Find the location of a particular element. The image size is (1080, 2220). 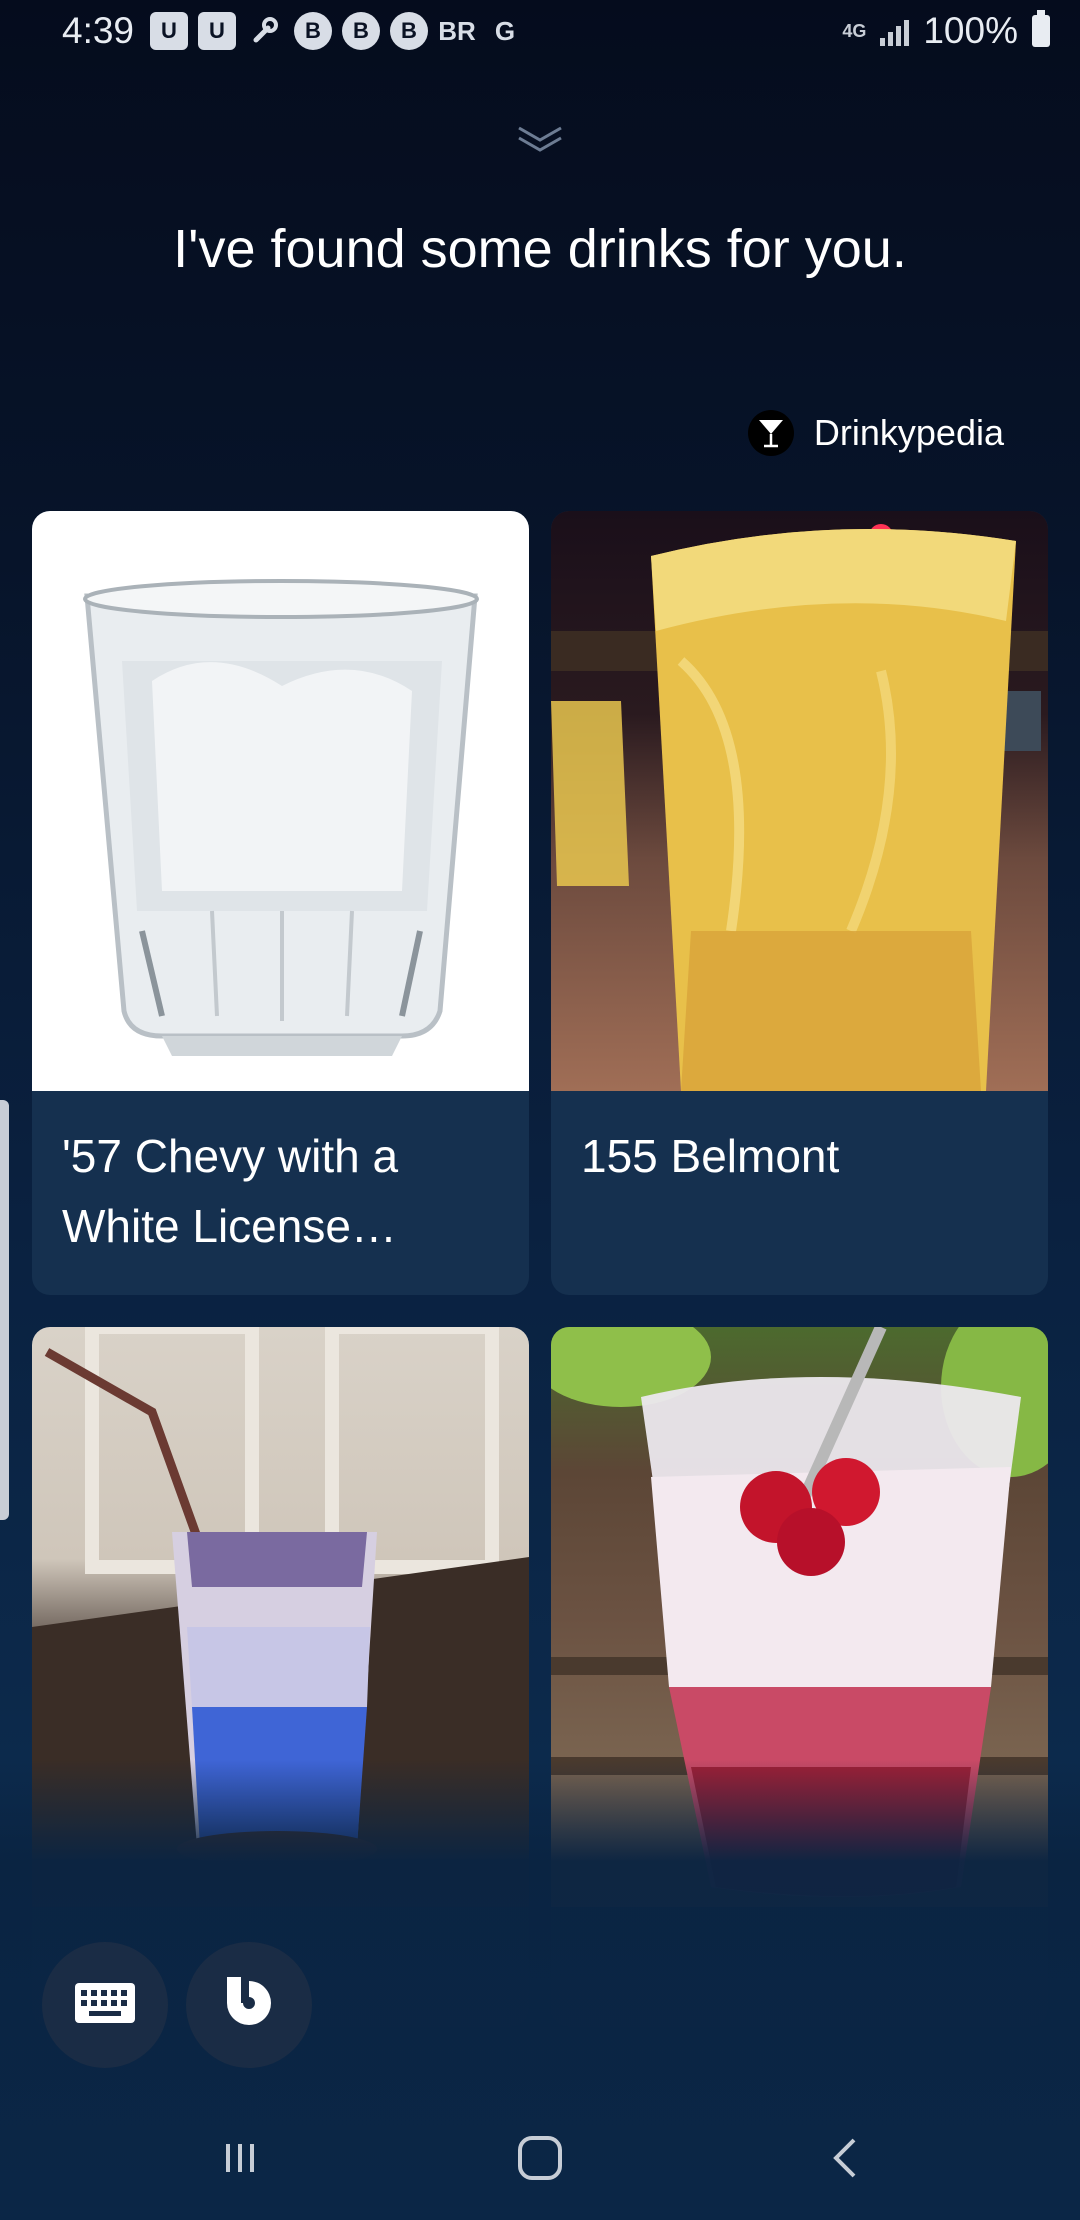

recent-apps-button is located at coordinates (240, 2160).